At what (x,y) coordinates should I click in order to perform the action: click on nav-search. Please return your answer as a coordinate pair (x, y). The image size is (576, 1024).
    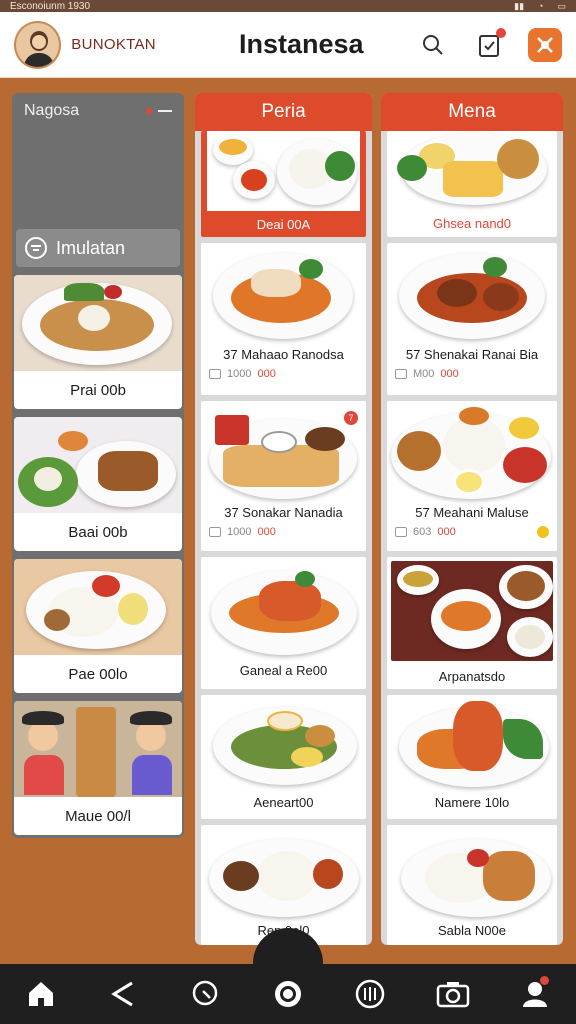
    Looking at the image, I should click on (206, 994).